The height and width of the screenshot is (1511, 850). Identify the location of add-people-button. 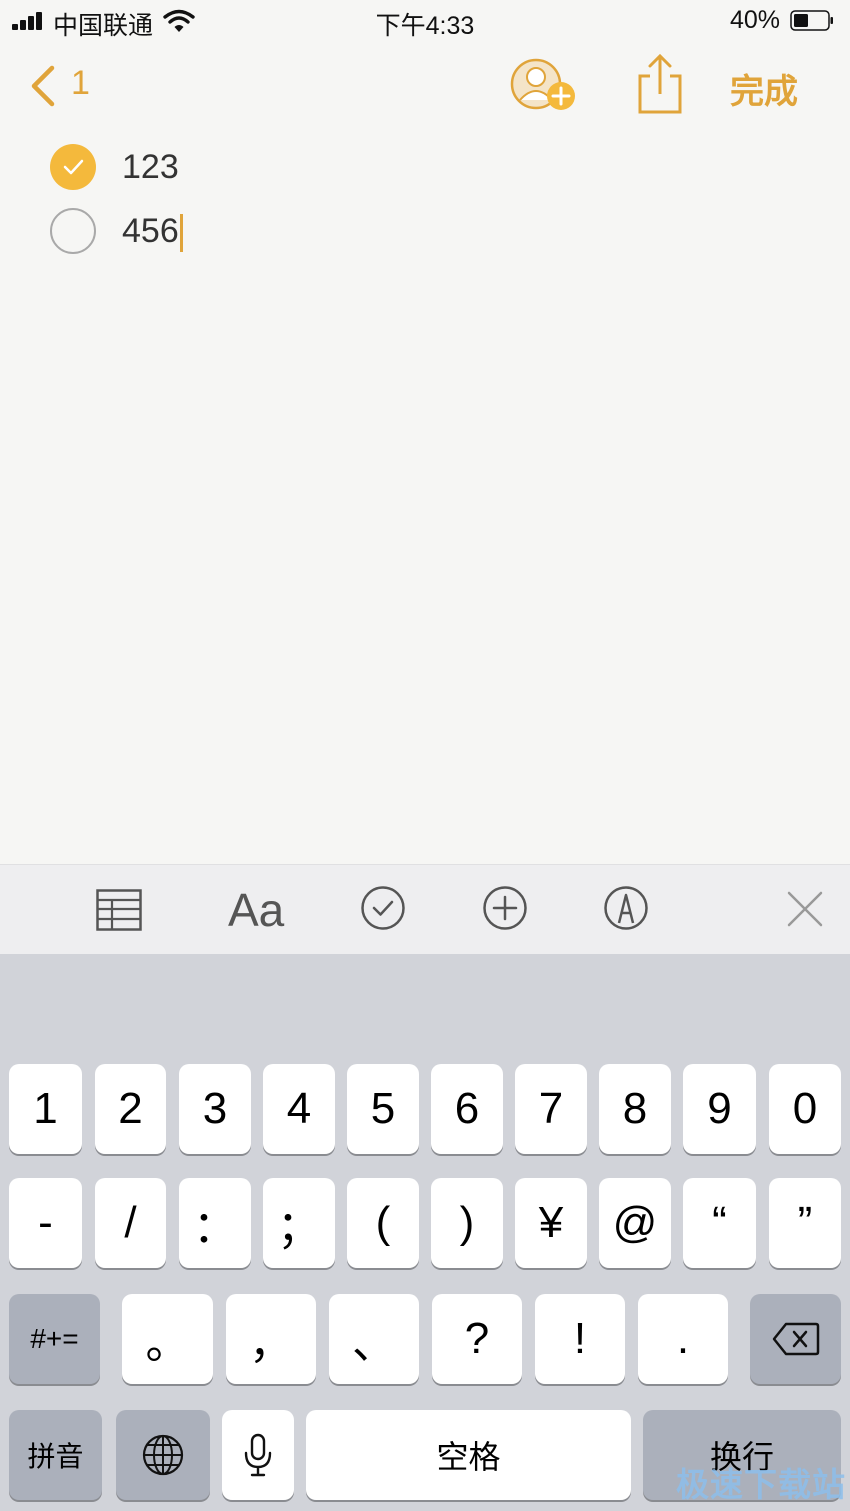
(545, 86).